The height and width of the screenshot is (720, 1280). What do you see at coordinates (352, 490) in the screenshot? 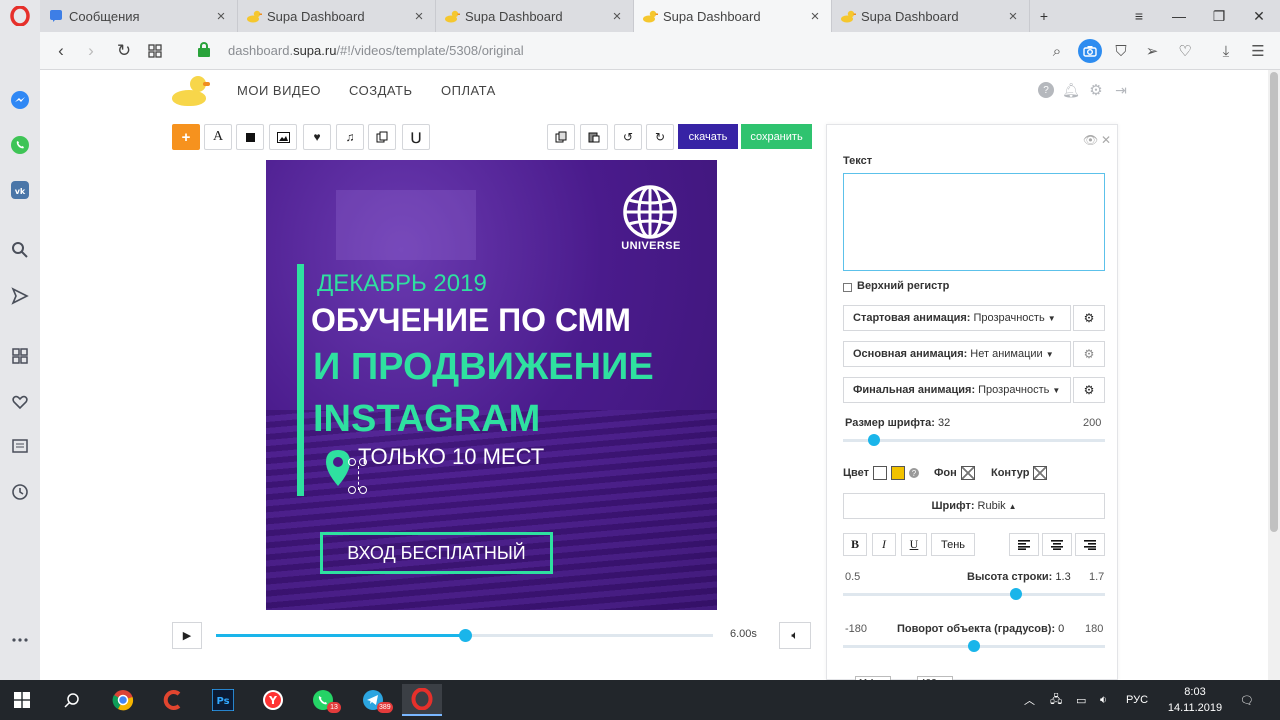
I see `resize-handle-bottom-left` at bounding box center [352, 490].